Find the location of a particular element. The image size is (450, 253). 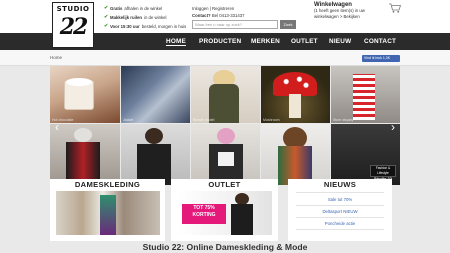

panel-title-dameskleding: DAMESKLEDING is located at coordinates (107, 184).